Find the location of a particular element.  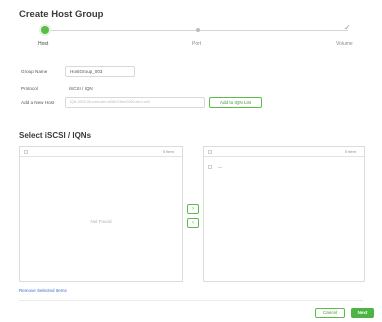

move-right-button: › is located at coordinates (193, 209).